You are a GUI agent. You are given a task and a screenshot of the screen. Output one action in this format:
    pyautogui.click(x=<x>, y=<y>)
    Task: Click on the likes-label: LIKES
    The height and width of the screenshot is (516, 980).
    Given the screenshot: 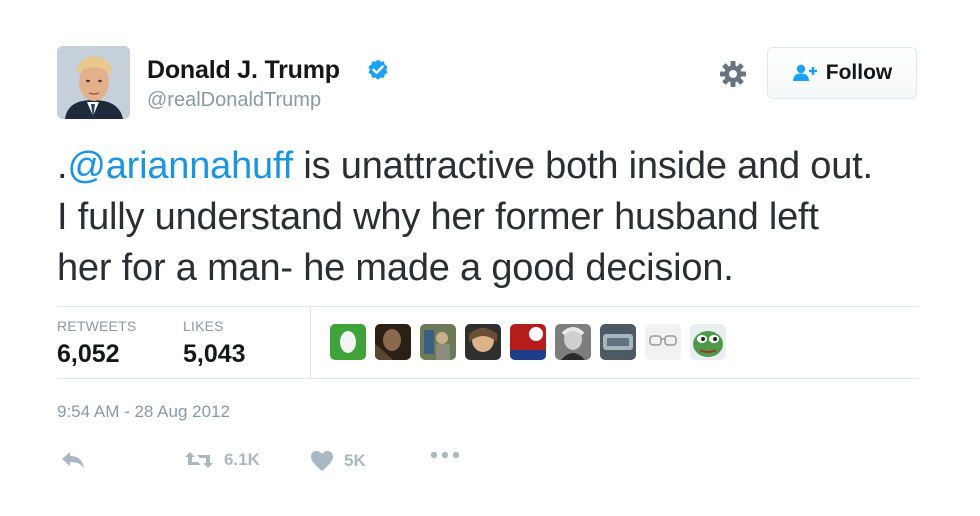 What is the action you would take?
    pyautogui.click(x=203, y=326)
    